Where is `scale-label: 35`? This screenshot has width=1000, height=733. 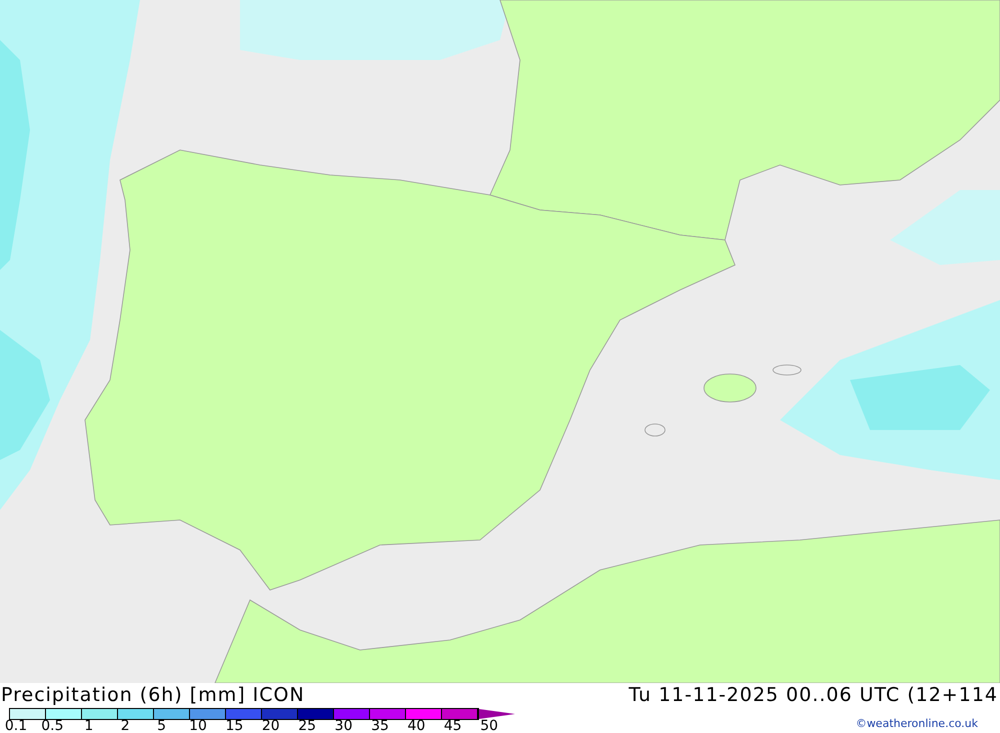
scale-label: 35 is located at coordinates (380, 725).